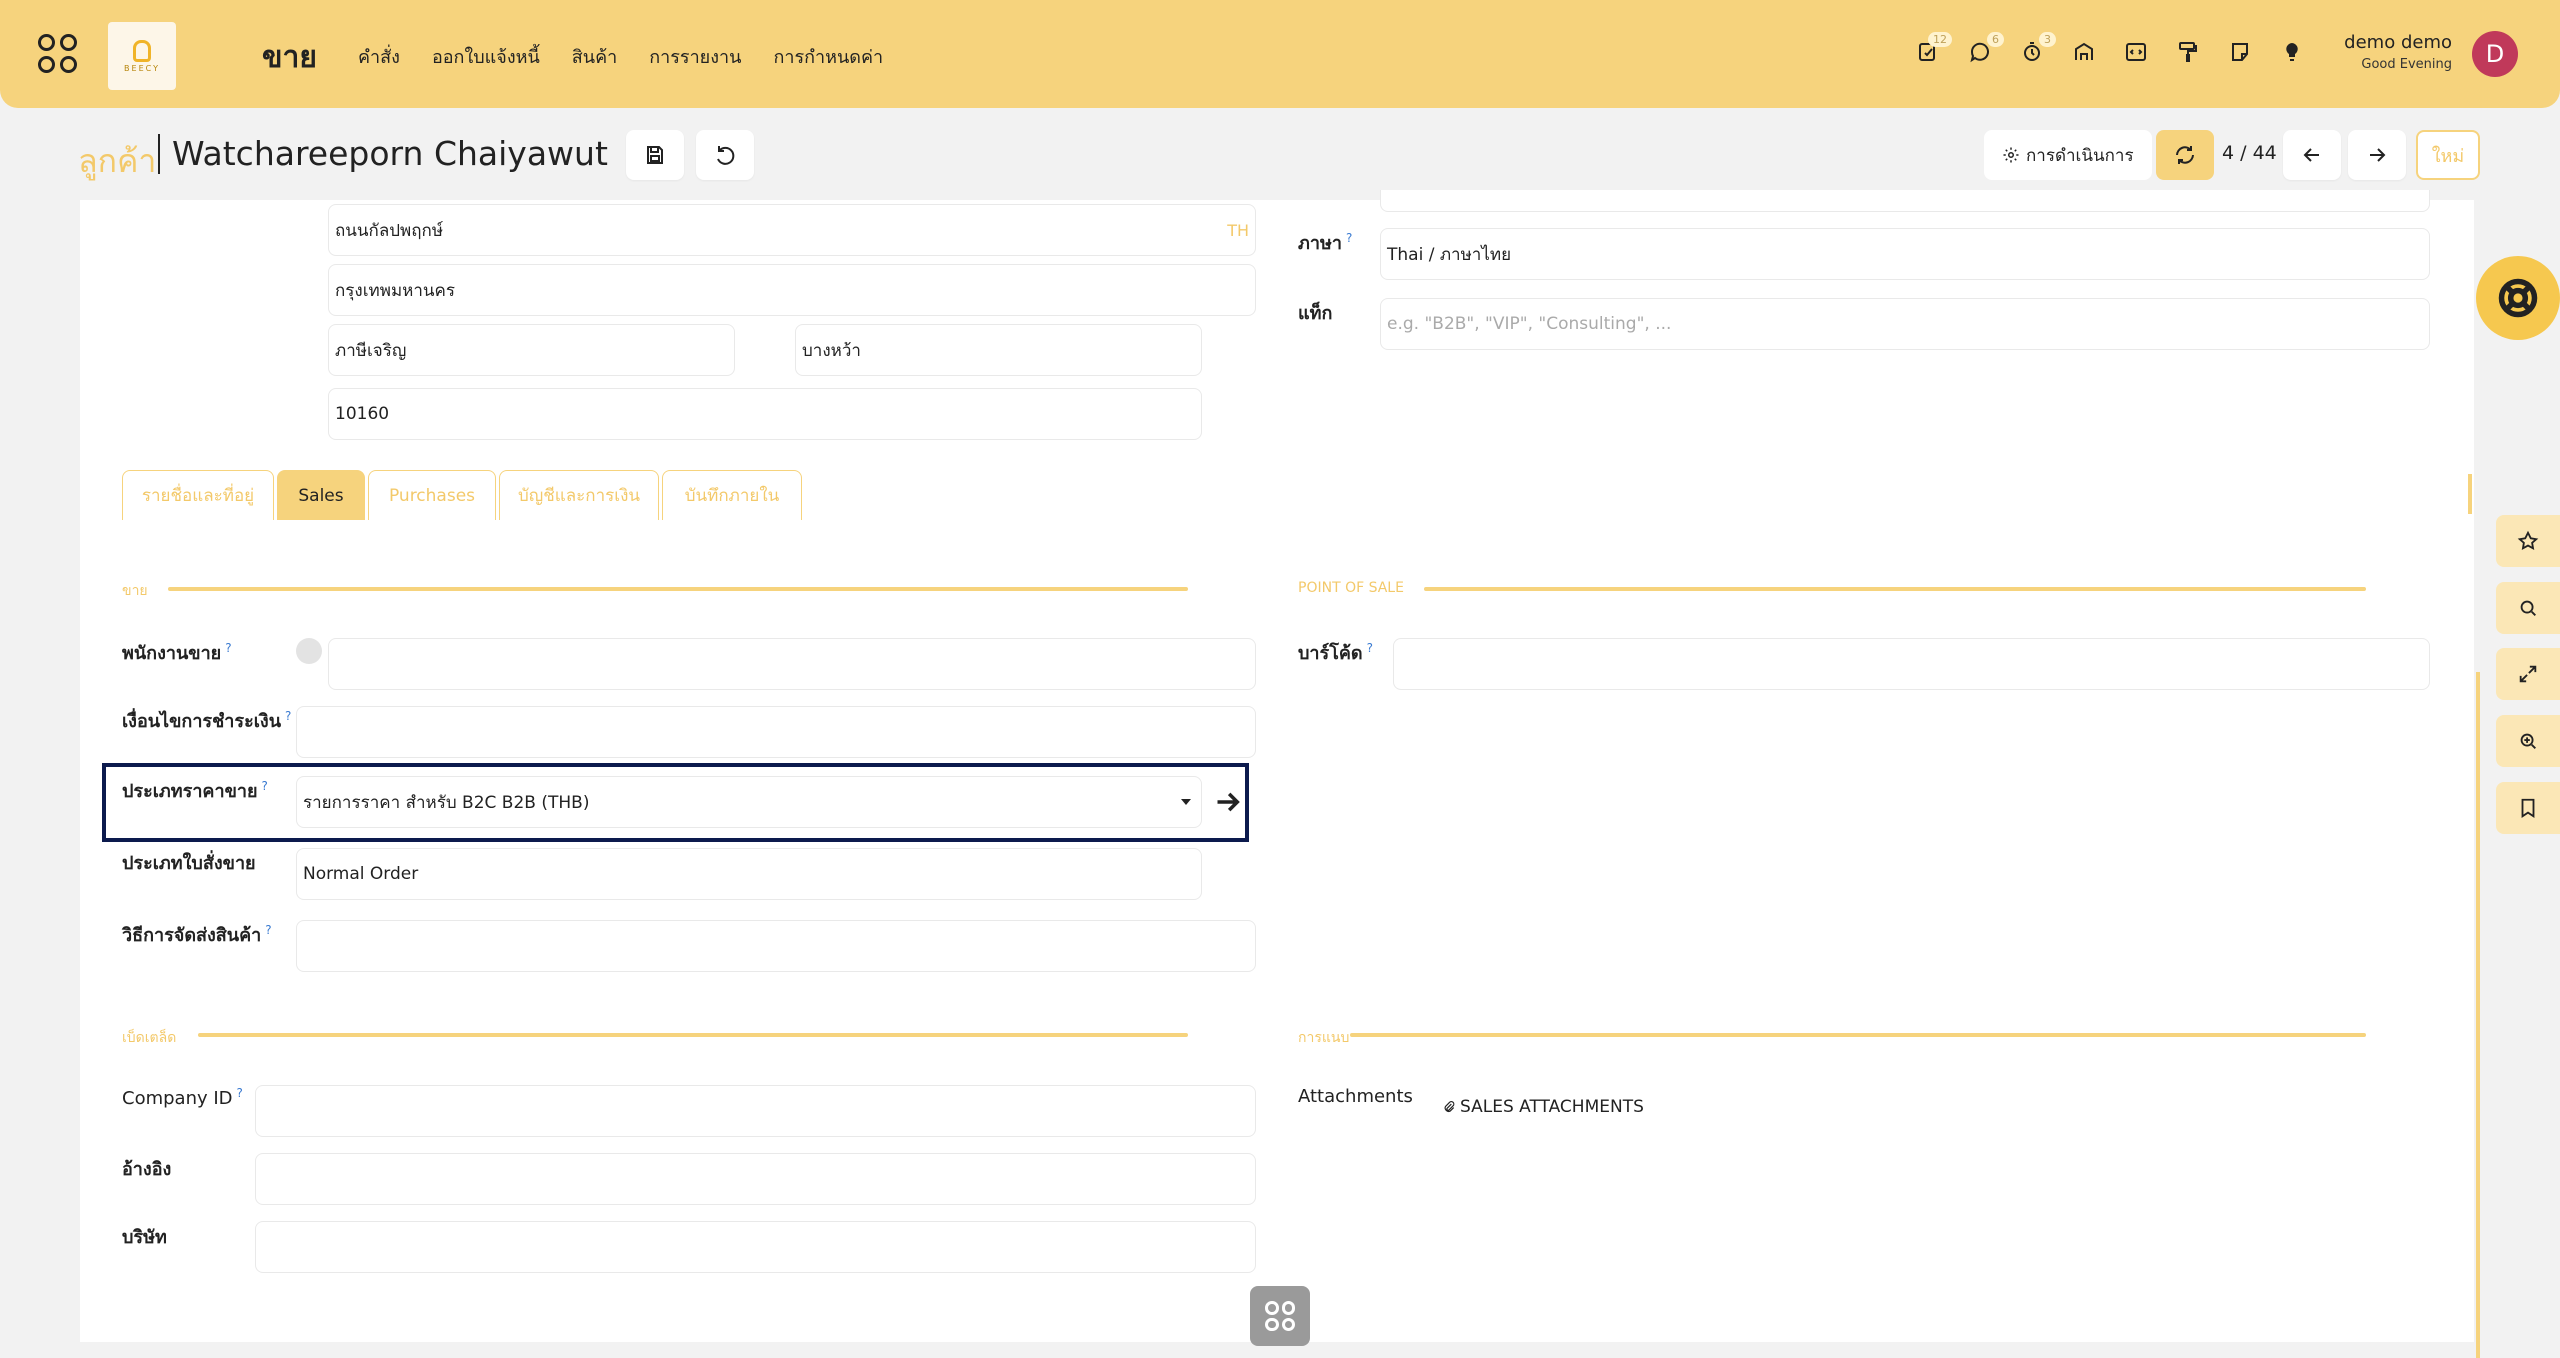 This screenshot has width=2560, height=1358. What do you see at coordinates (1335, 652) in the screenshot?
I see `barcode-label: บาร์โค้ด?` at bounding box center [1335, 652].